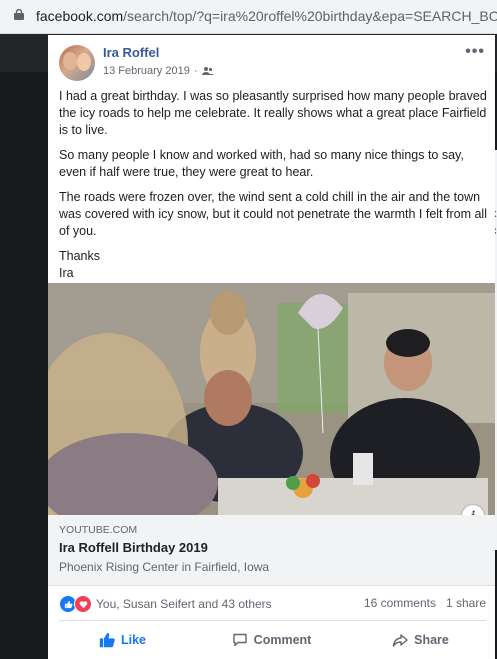 The image size is (497, 659). Describe the element at coordinates (79, 256) in the screenshot. I see `post-closing-thanks: Thanks` at that location.